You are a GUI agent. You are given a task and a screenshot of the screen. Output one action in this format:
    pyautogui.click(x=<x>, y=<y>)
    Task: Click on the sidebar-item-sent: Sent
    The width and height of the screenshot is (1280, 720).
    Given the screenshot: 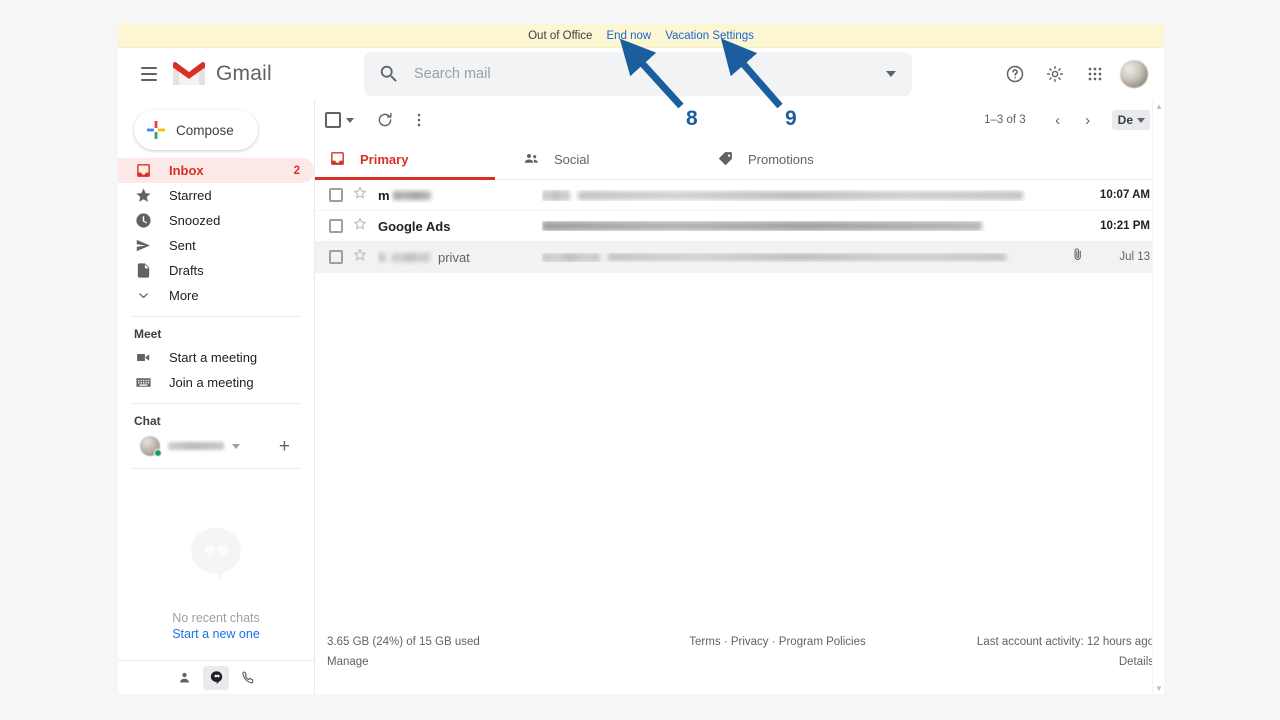 What is the action you would take?
    pyautogui.click(x=216, y=245)
    